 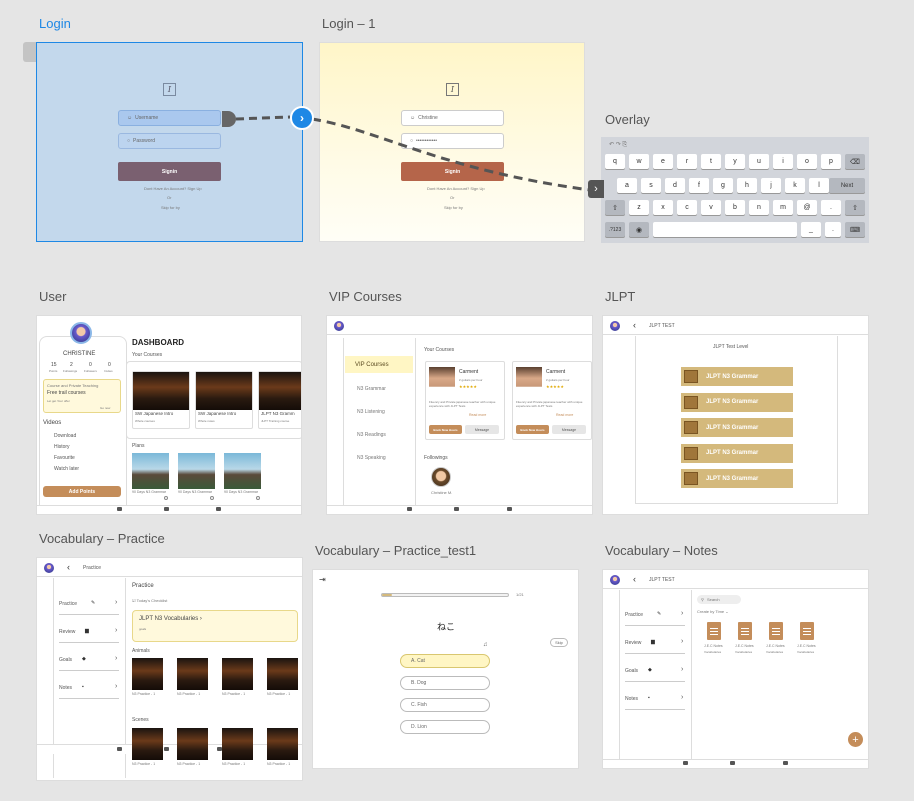 What do you see at coordinates (639, 161) in the screenshot?
I see `key-w: w` at bounding box center [639, 161].